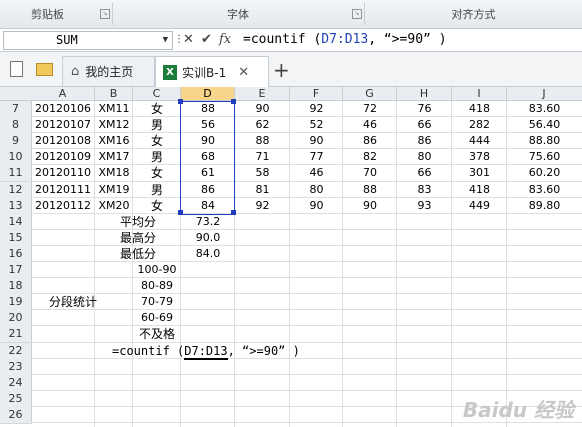 Image resolution: width=582 pixels, height=427 pixels. Describe the element at coordinates (137, 237) in the screenshot. I see `max-label: 最高分` at that location.